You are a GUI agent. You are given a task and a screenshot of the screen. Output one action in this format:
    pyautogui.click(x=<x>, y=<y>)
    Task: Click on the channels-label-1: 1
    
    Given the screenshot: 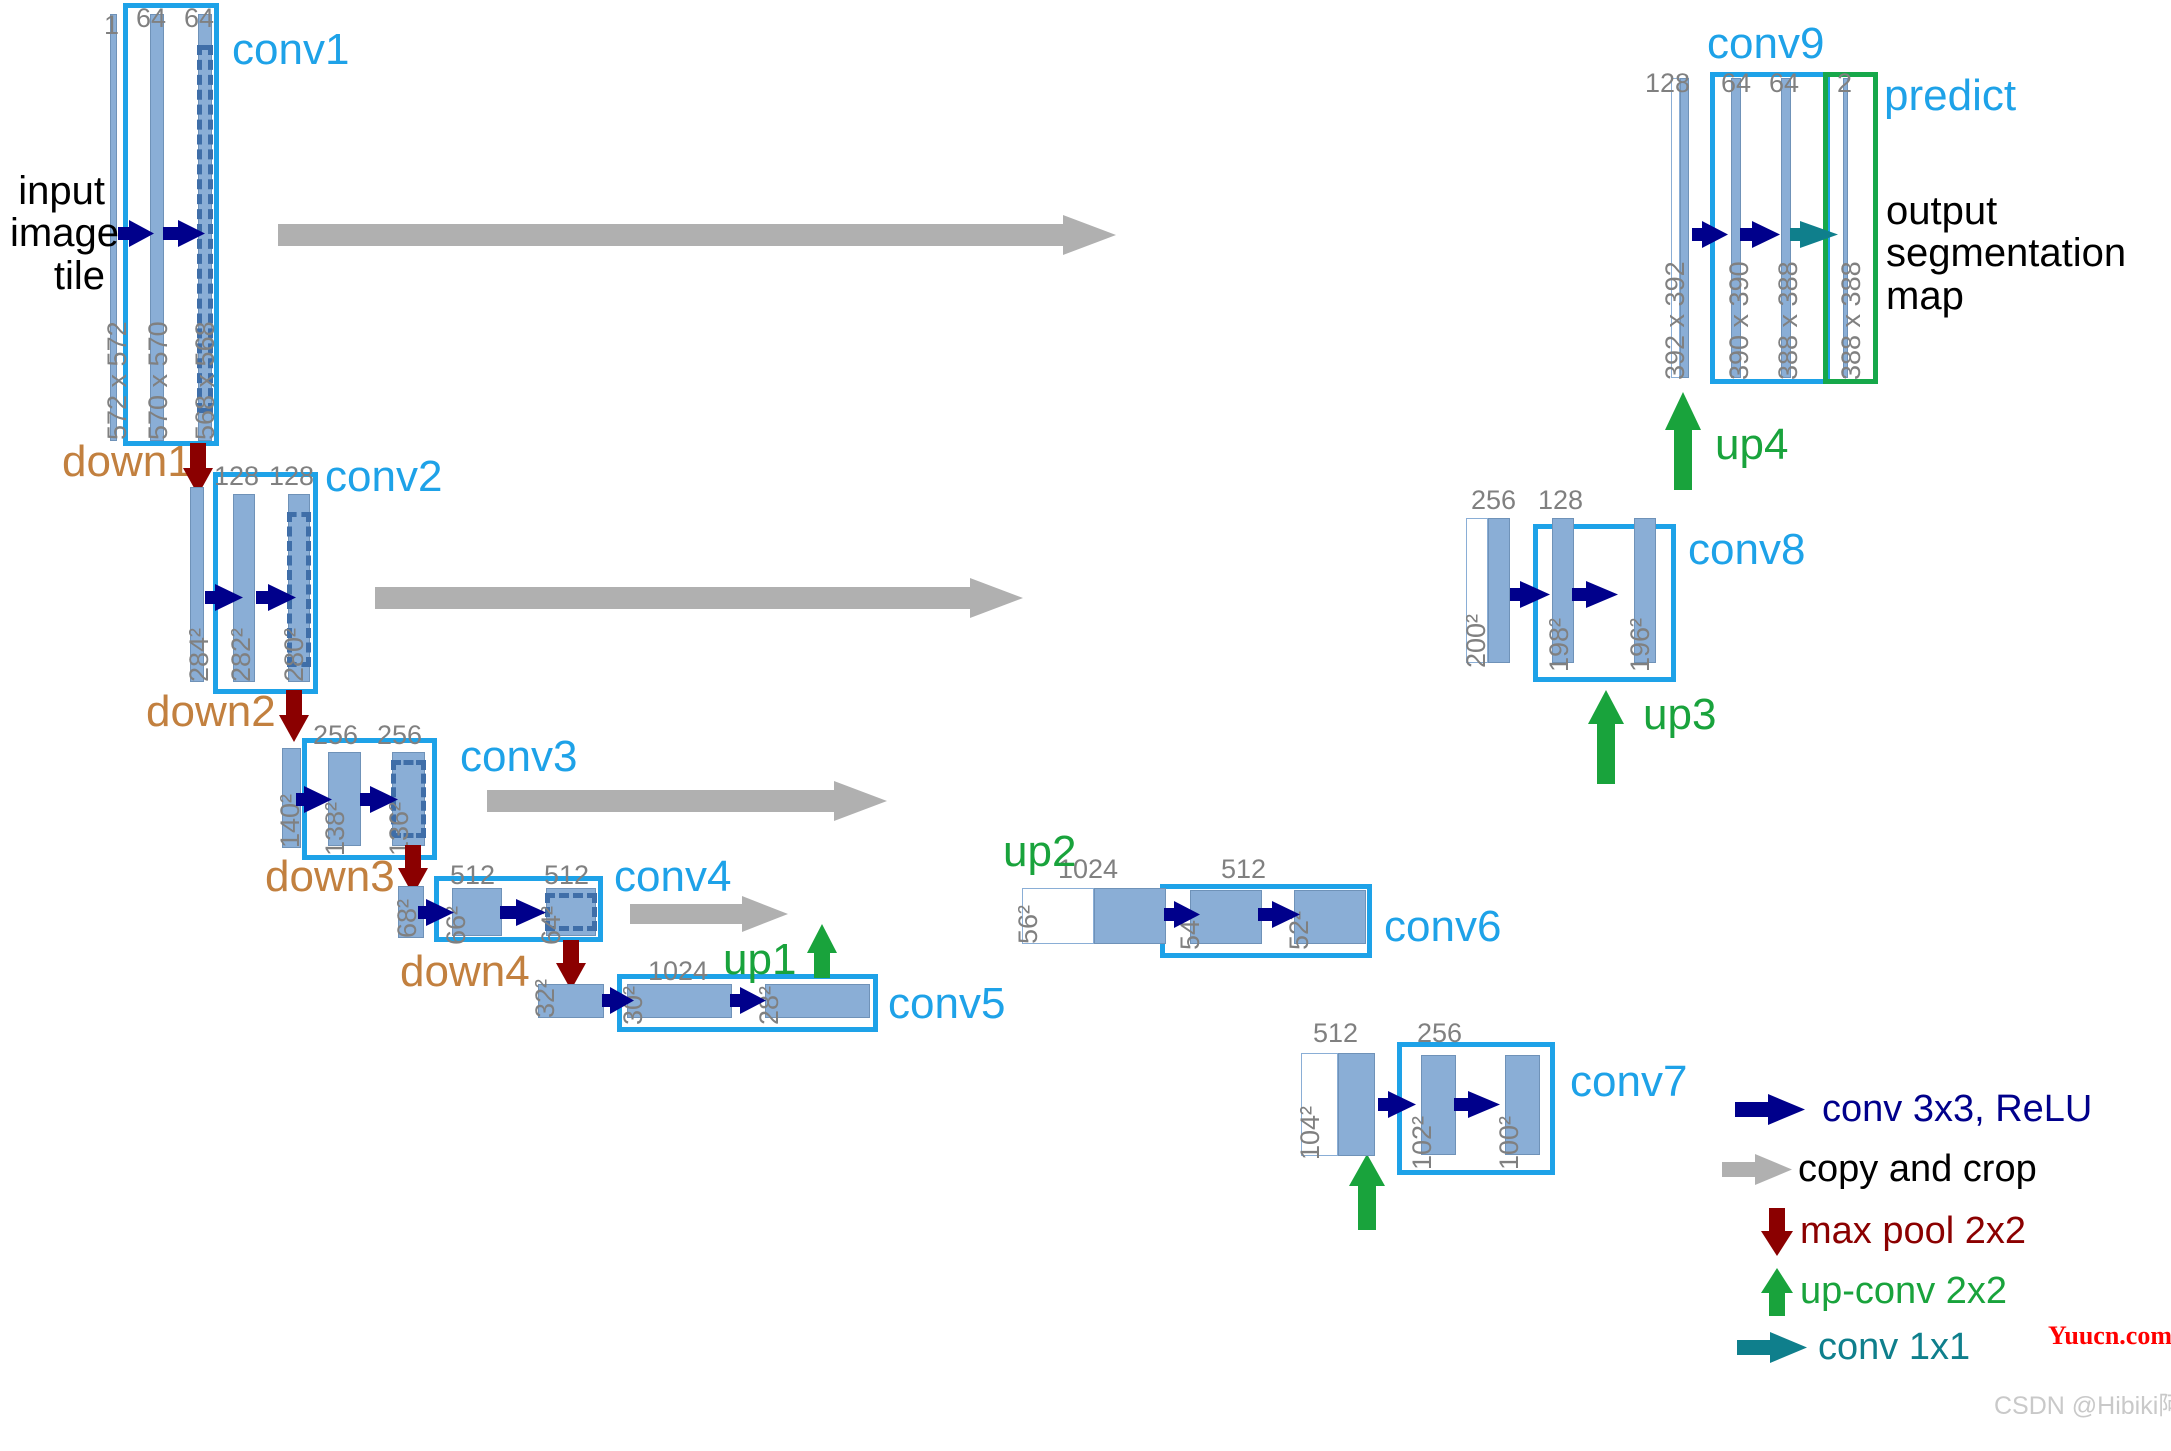 What is the action you would take?
    pyautogui.click(x=112, y=25)
    